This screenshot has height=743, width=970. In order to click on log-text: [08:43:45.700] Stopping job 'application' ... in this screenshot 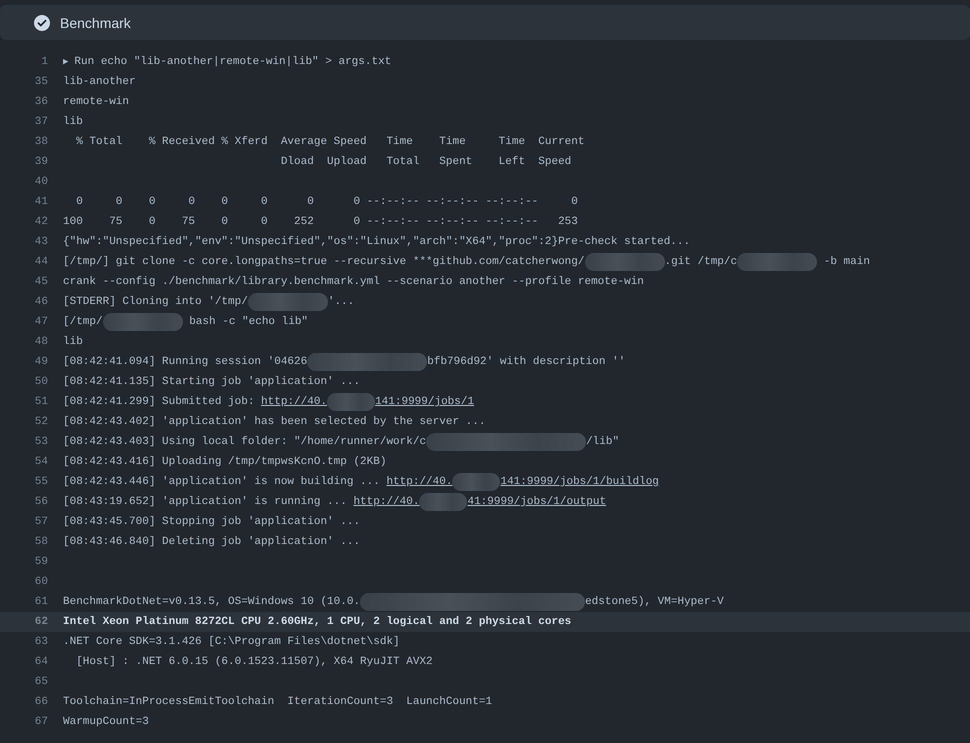, I will do `click(211, 522)`.